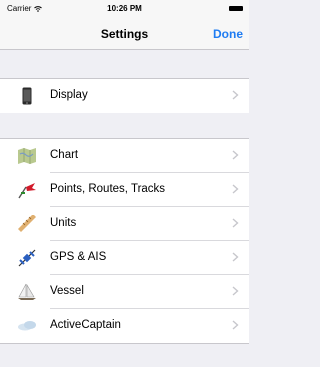  Describe the element at coordinates (69, 95) in the screenshot. I see `row-label: Display` at that location.